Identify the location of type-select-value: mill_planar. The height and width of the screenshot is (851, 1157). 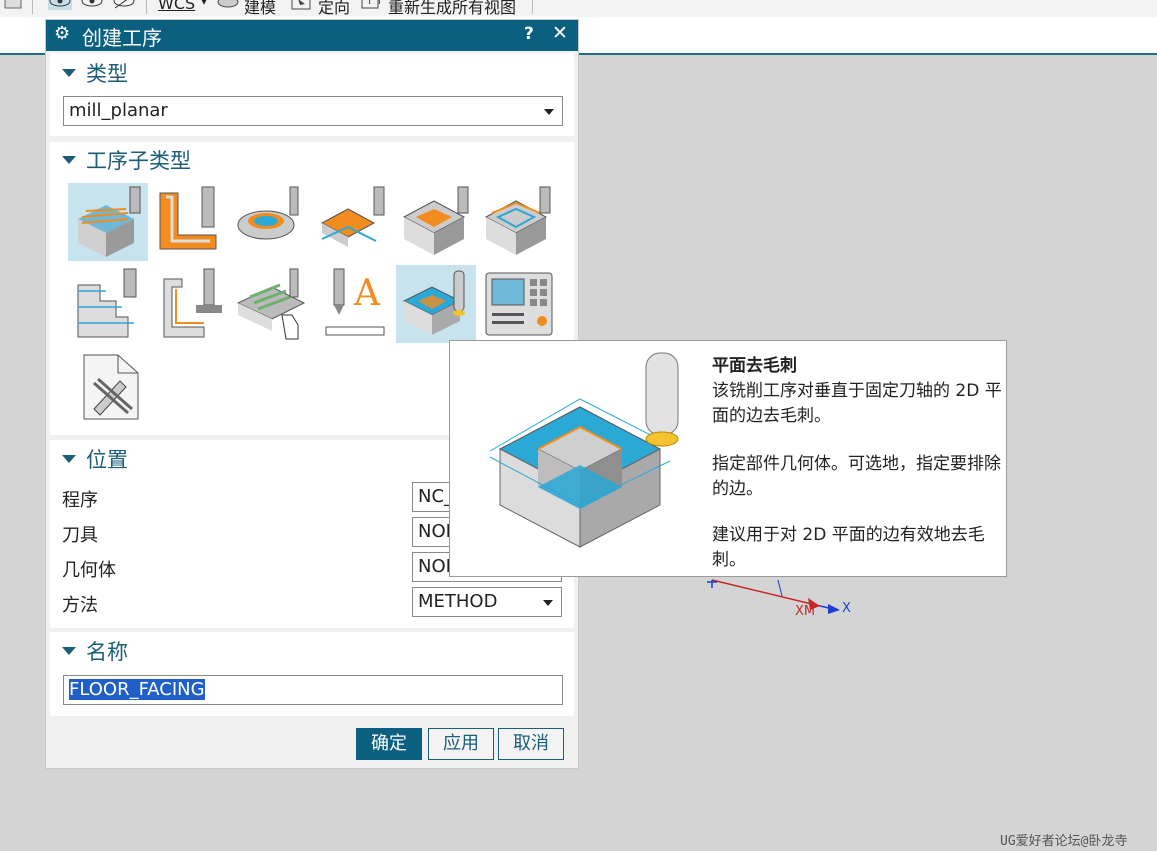
(118, 110).